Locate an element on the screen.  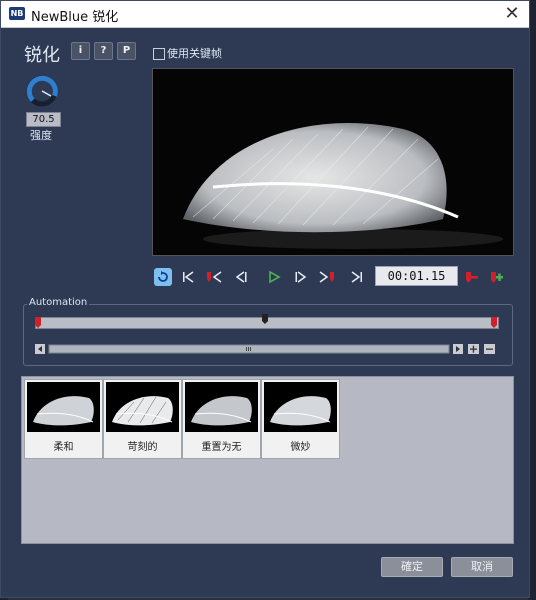
preset-item: 微妙 is located at coordinates (300, 419).